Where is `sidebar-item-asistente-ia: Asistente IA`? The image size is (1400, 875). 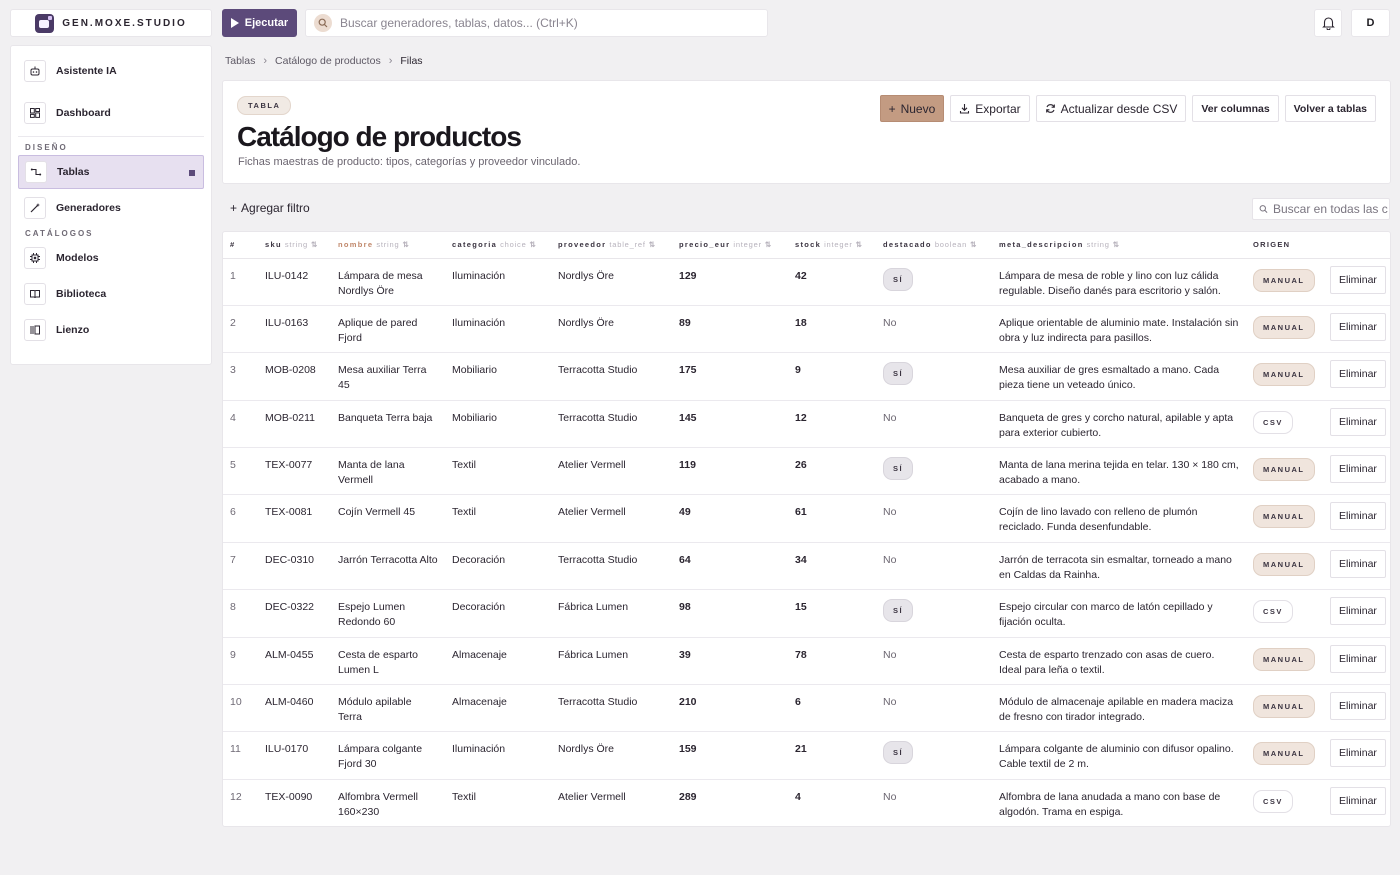
sidebar-item-asistente-ia: Asistente IA is located at coordinates (111, 71).